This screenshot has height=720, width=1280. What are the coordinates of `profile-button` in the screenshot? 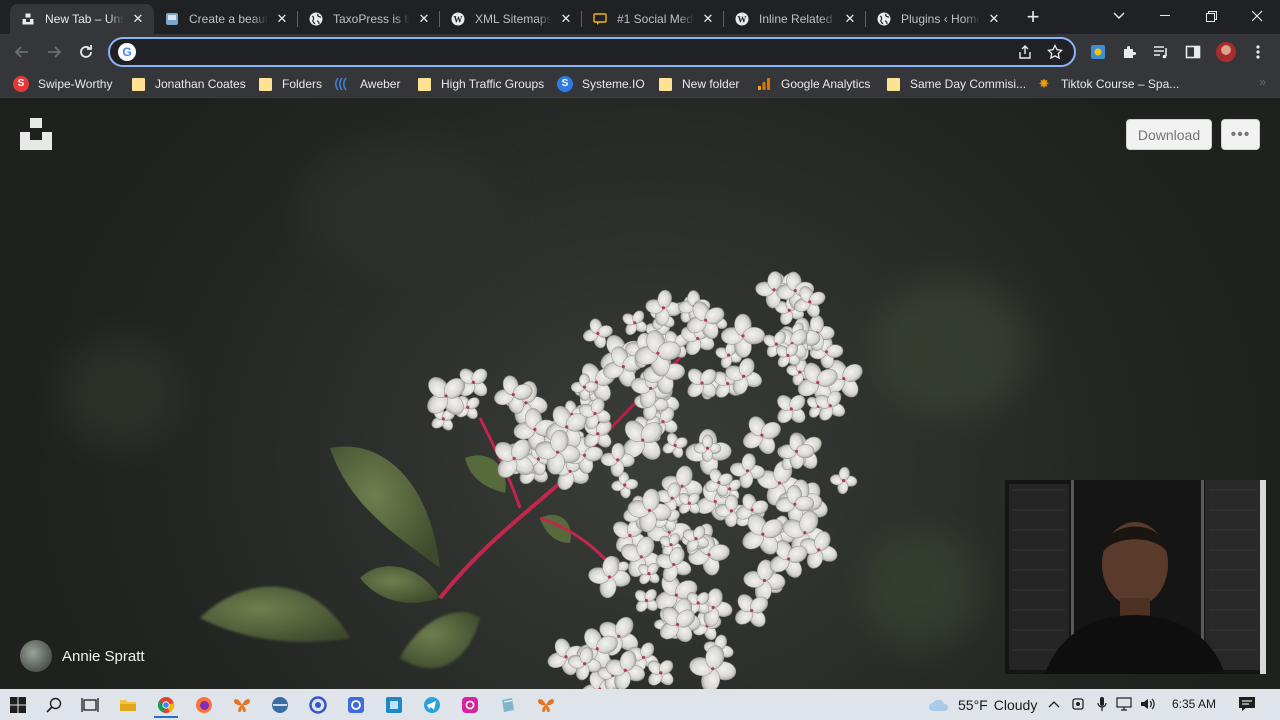 It's located at (1226, 52).